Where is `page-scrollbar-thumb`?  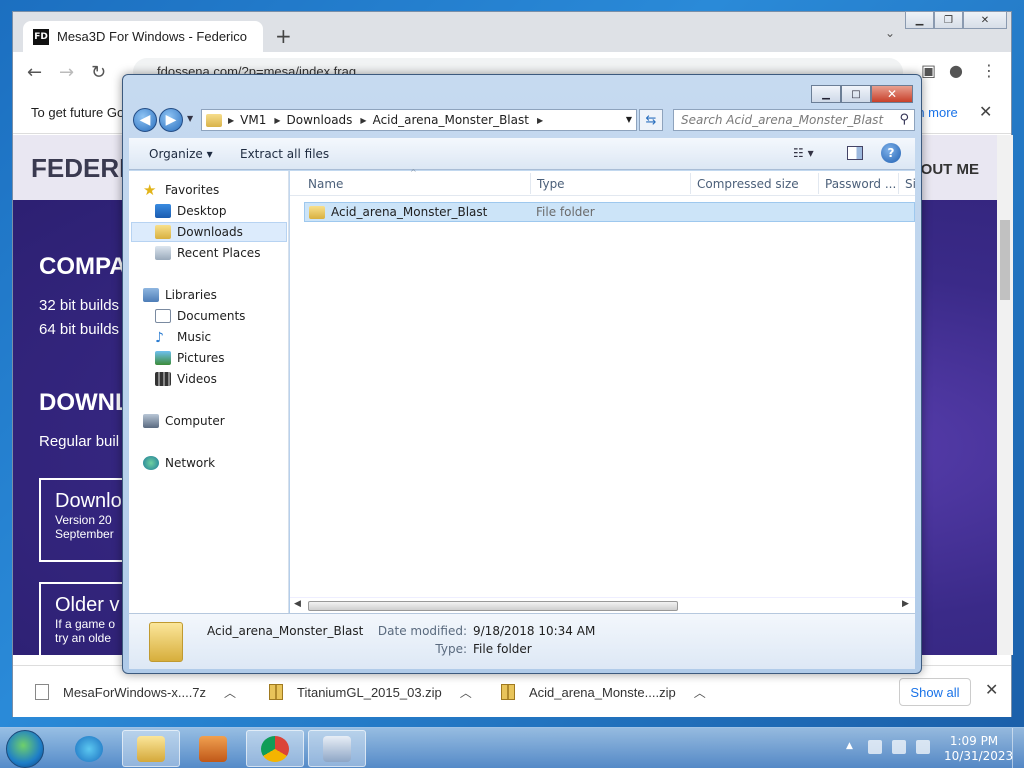
page-scrollbar-thumb is located at coordinates (1005, 260).